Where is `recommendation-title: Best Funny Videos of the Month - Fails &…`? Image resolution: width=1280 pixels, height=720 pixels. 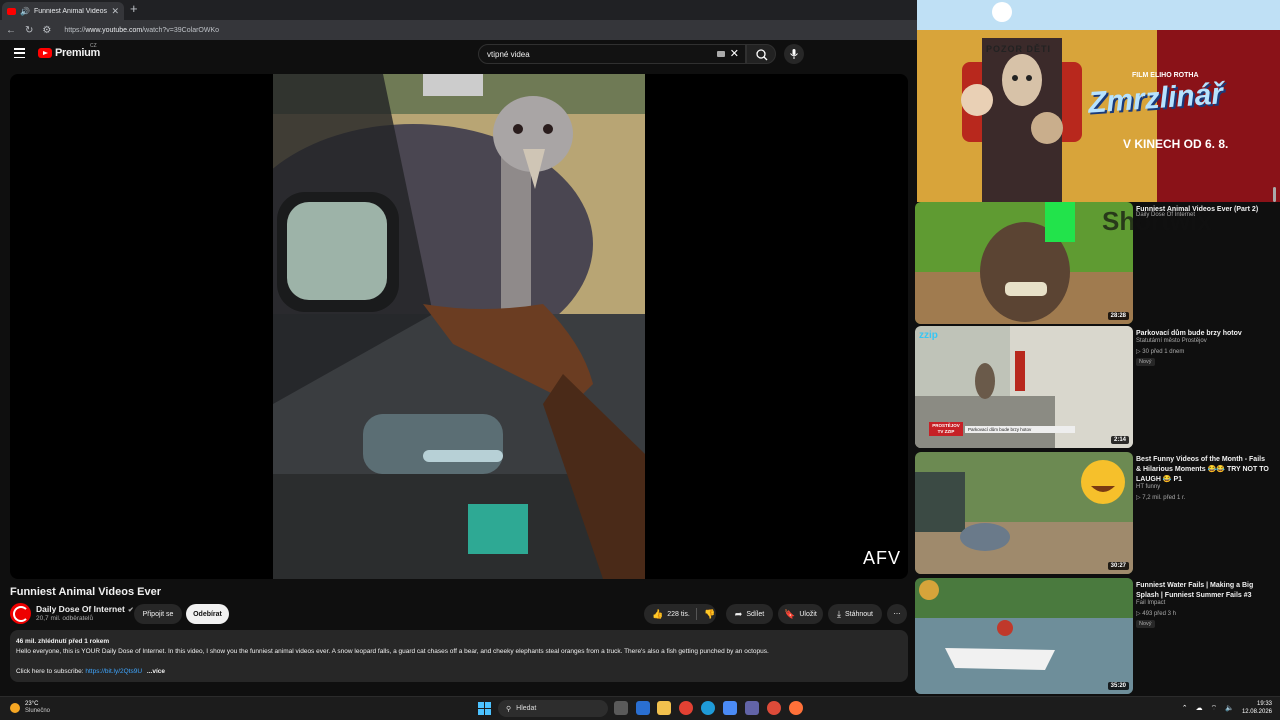
recommendation-title: Best Funny Videos of the Month - Fails &… is located at coordinates (1203, 470).